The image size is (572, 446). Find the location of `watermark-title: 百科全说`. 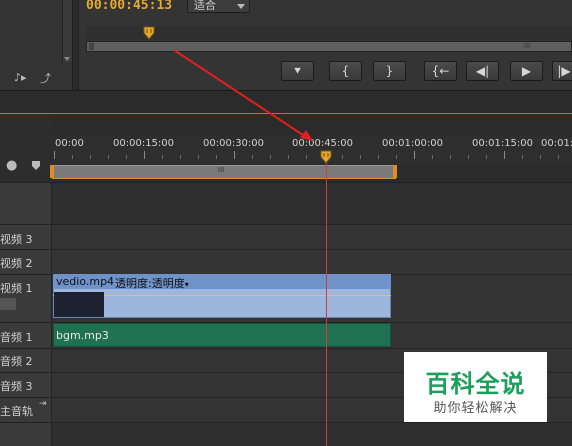

watermark-title: 百科全说 is located at coordinates (475, 384).